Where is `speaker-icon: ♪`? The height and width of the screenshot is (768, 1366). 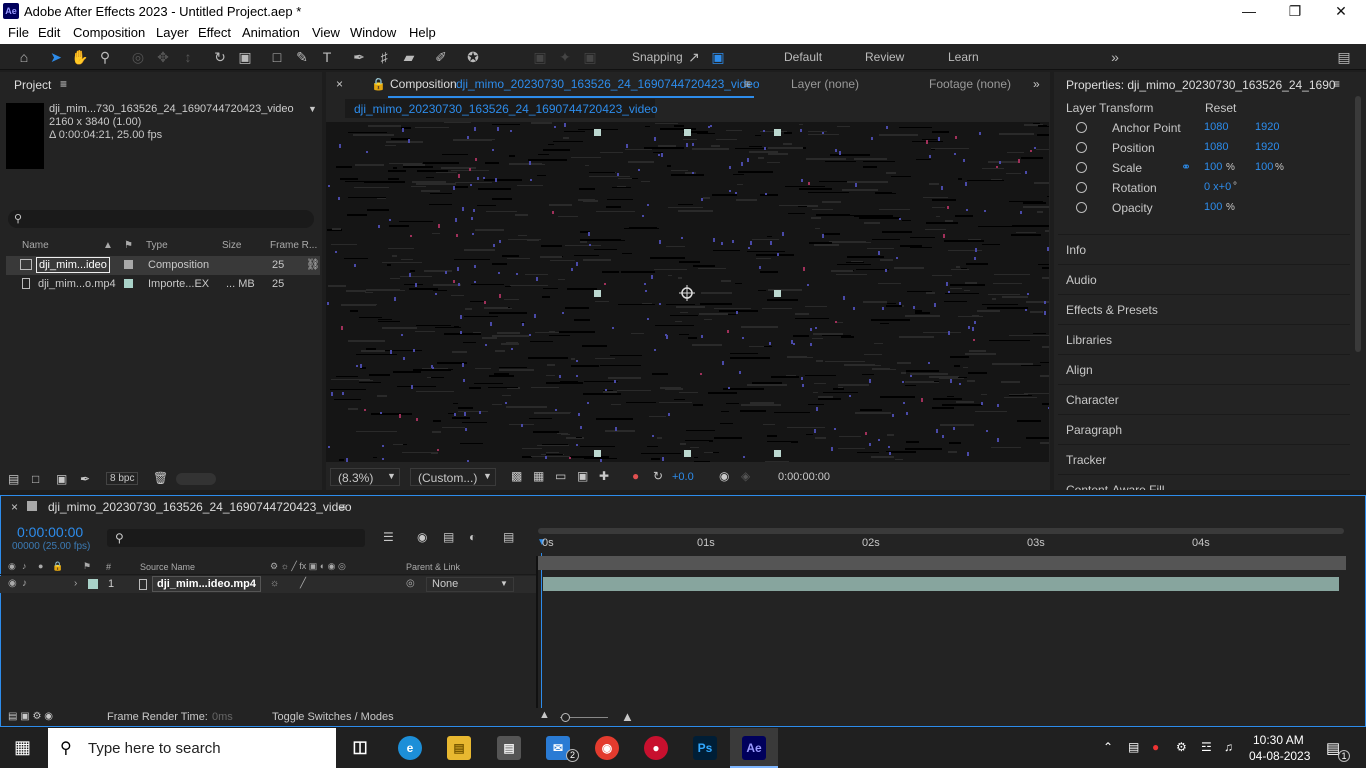 speaker-icon: ♪ is located at coordinates (24, 583).